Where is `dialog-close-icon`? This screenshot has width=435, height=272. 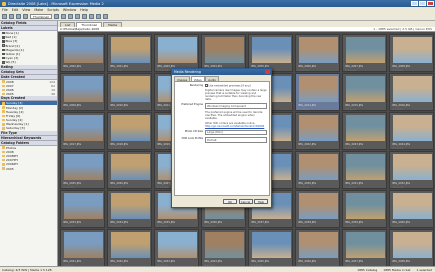
dialog-close-icon is located at coordinates (267, 72).